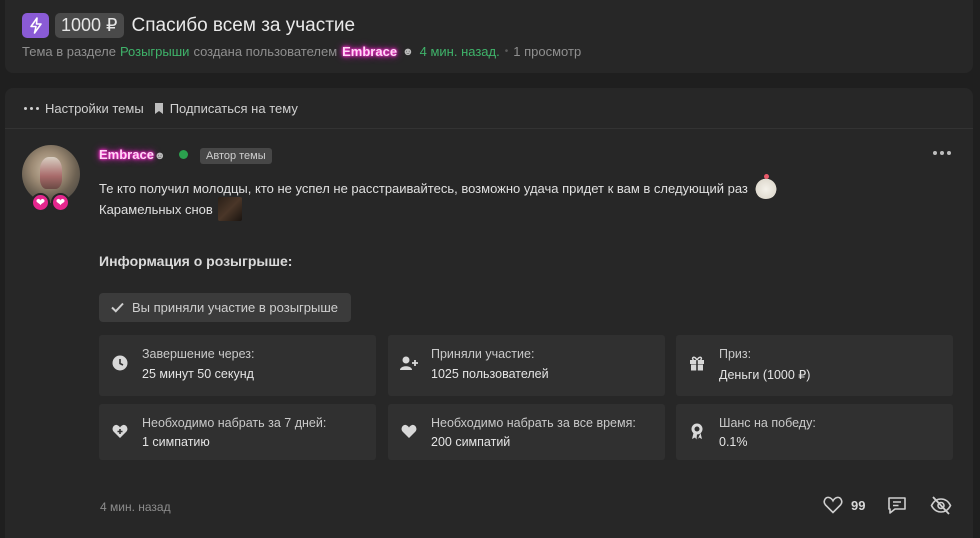 This screenshot has width=980, height=538. What do you see at coordinates (526, 365) in the screenshot?
I see `info-card-participants: Приняли участие: 1025 пользователей` at bounding box center [526, 365].